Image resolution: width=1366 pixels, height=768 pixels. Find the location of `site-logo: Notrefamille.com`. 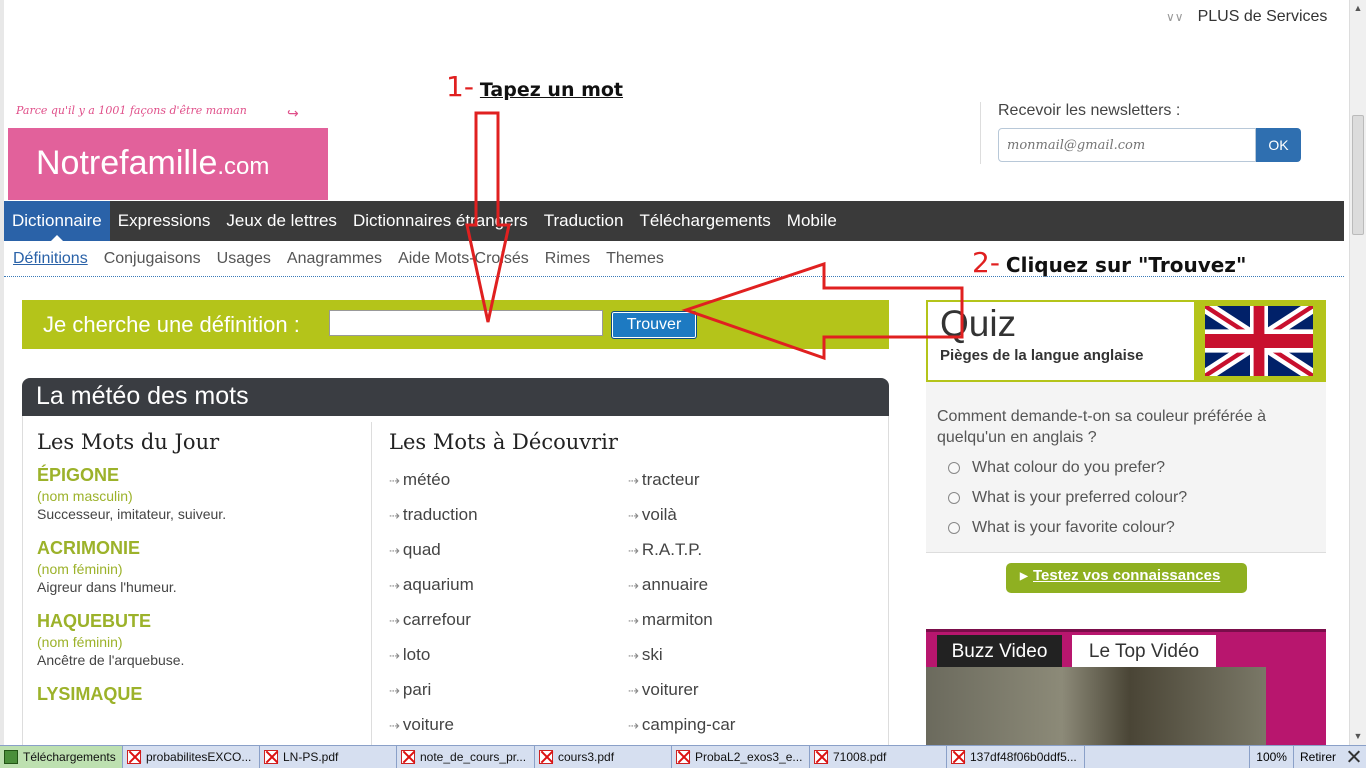

site-logo: Notrefamille.com is located at coordinates (168, 164).